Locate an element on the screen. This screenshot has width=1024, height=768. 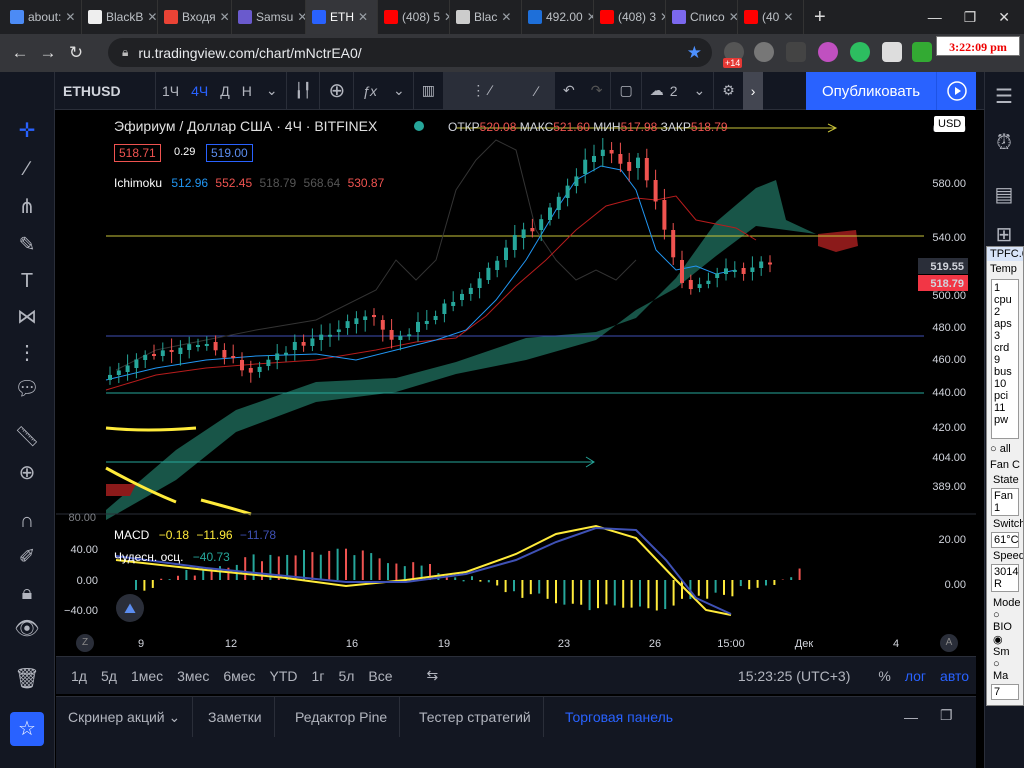
log-toggle: лог is located at coordinates (915, 676).